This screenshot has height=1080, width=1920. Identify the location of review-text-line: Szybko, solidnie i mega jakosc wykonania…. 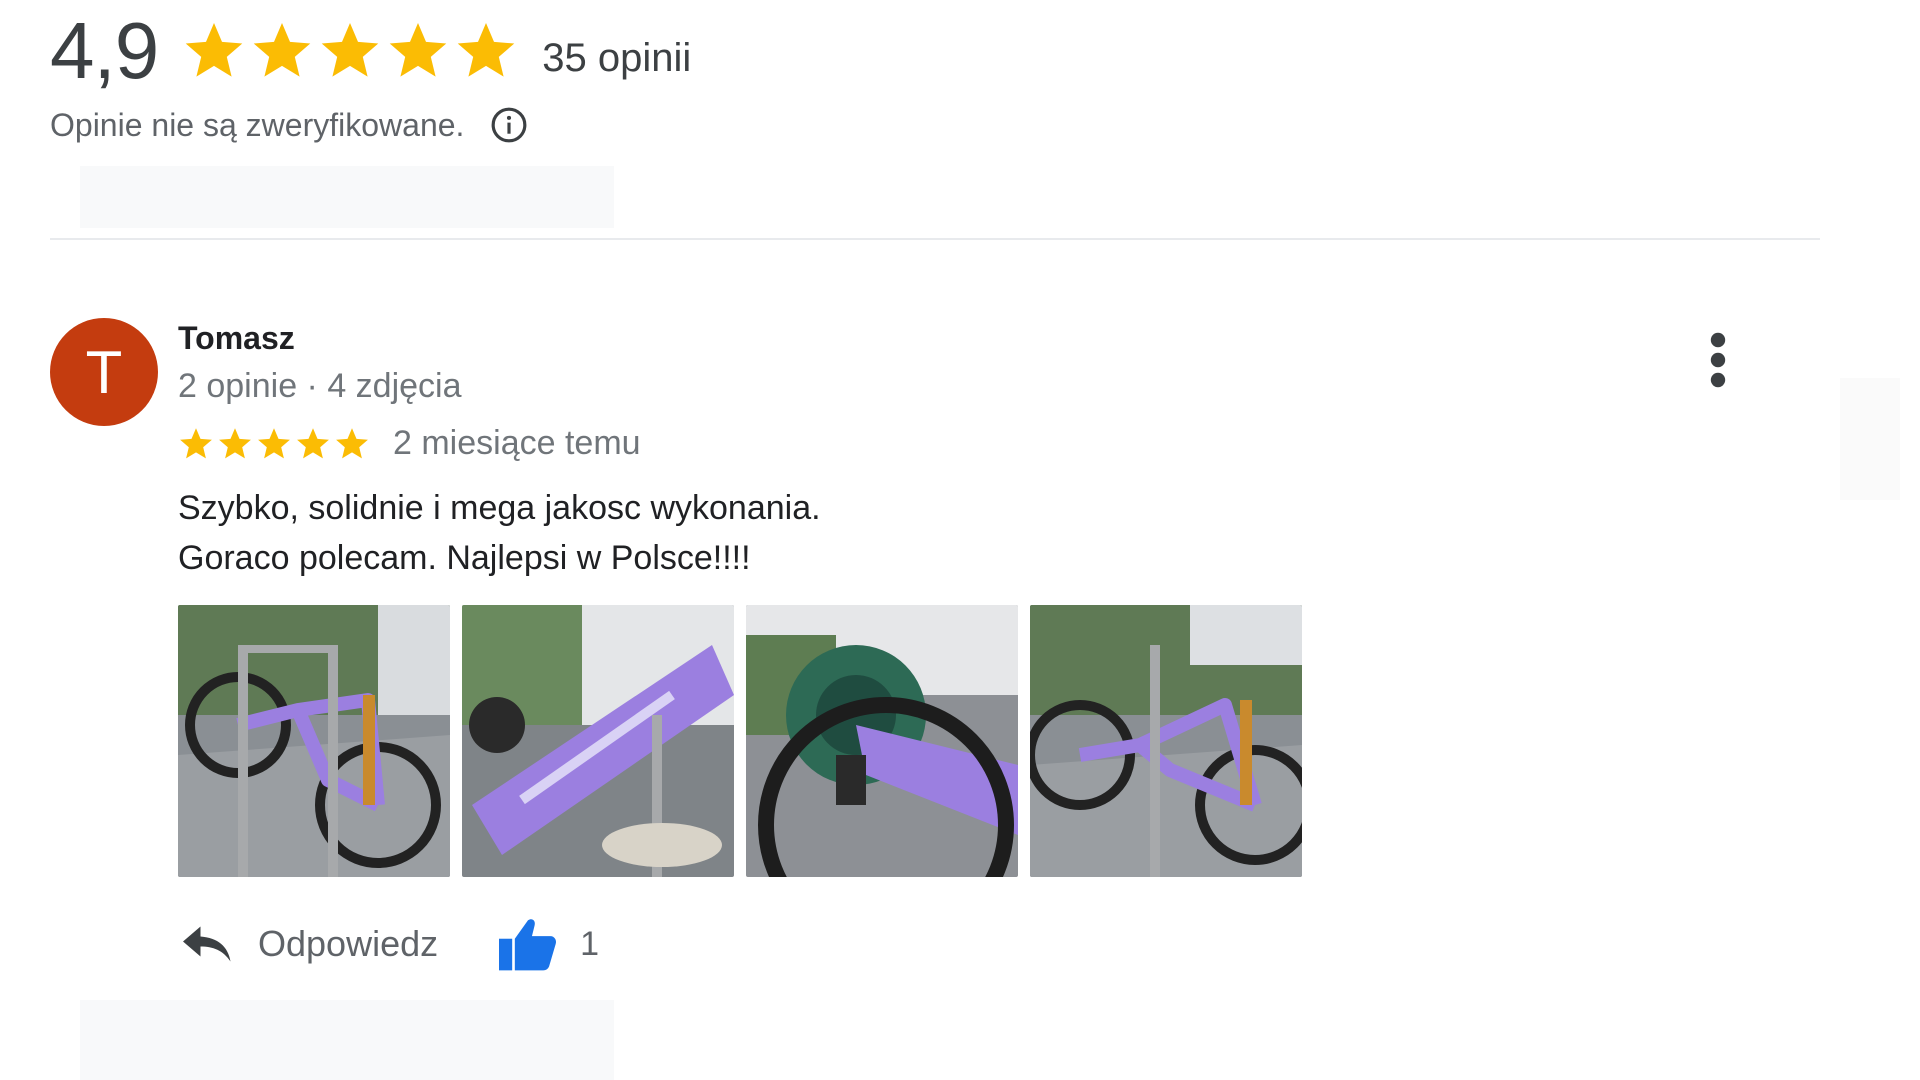
(499, 508).